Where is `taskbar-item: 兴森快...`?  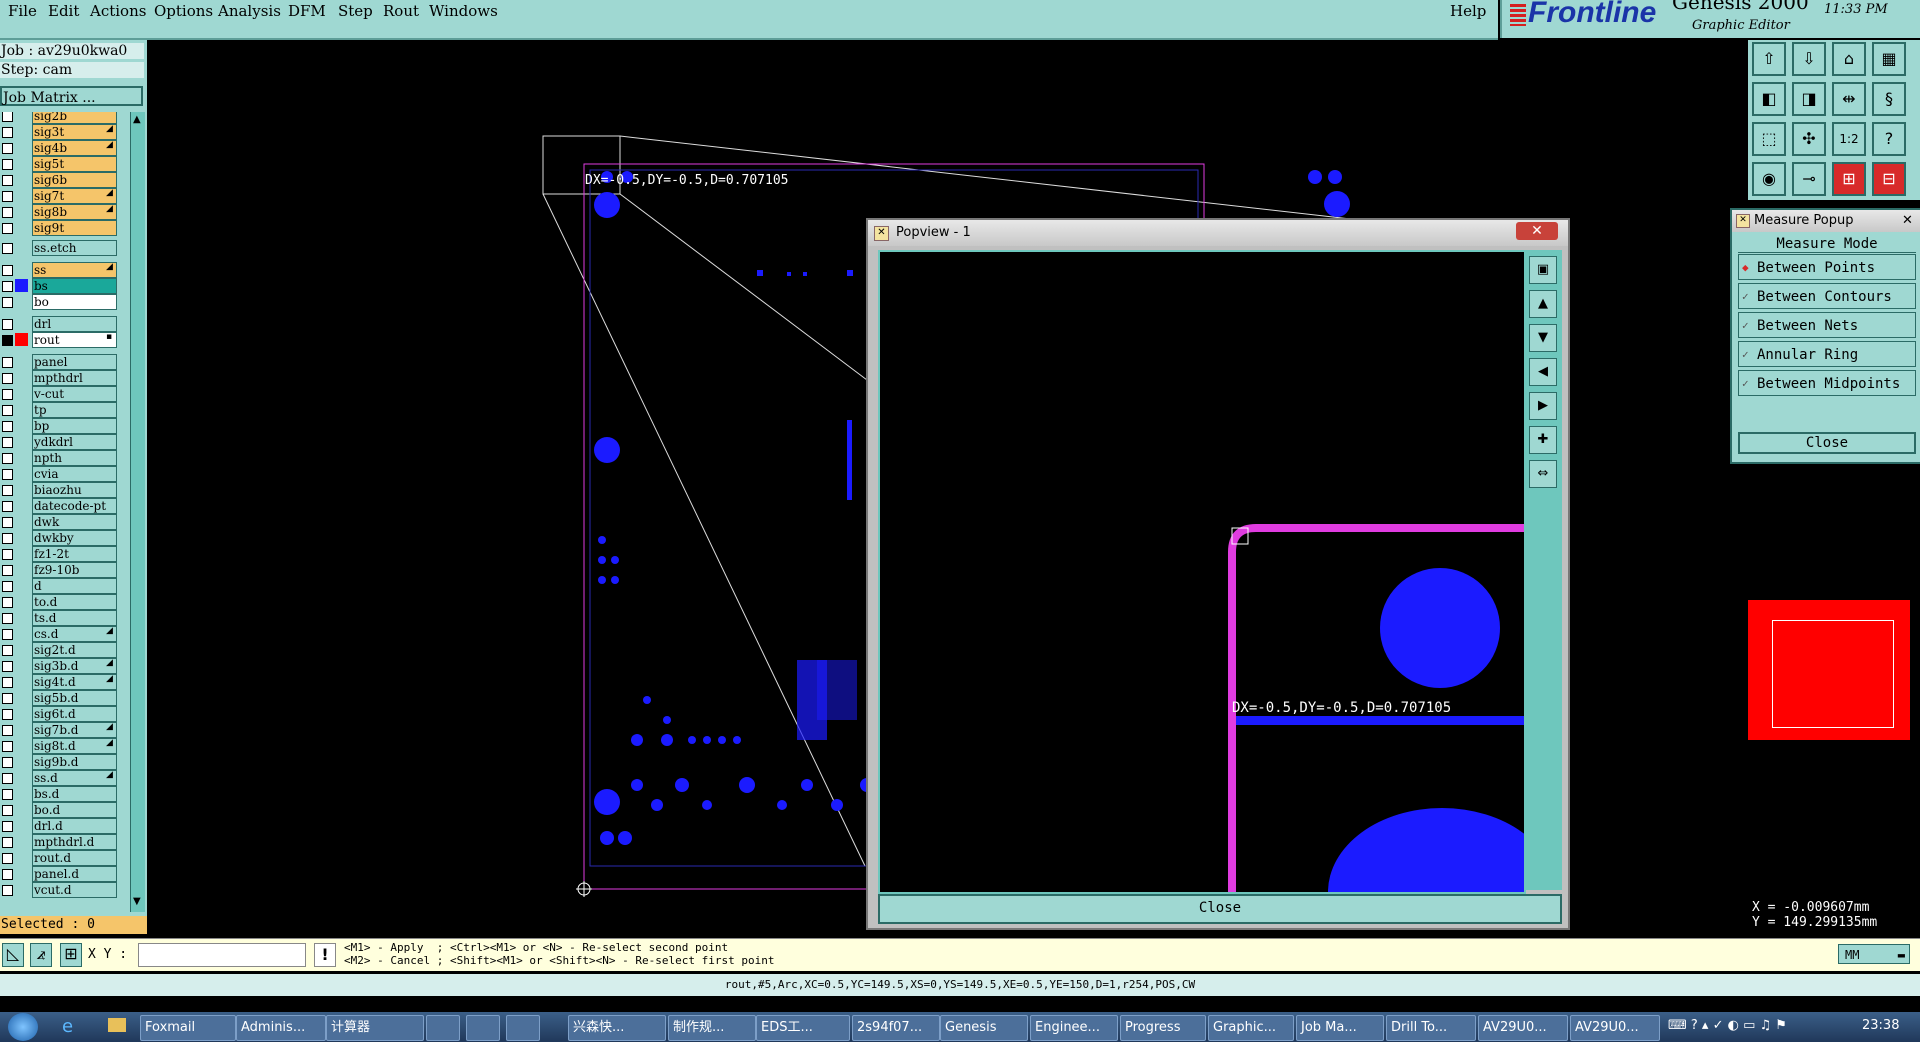 taskbar-item: 兴森快... is located at coordinates (617, 1028).